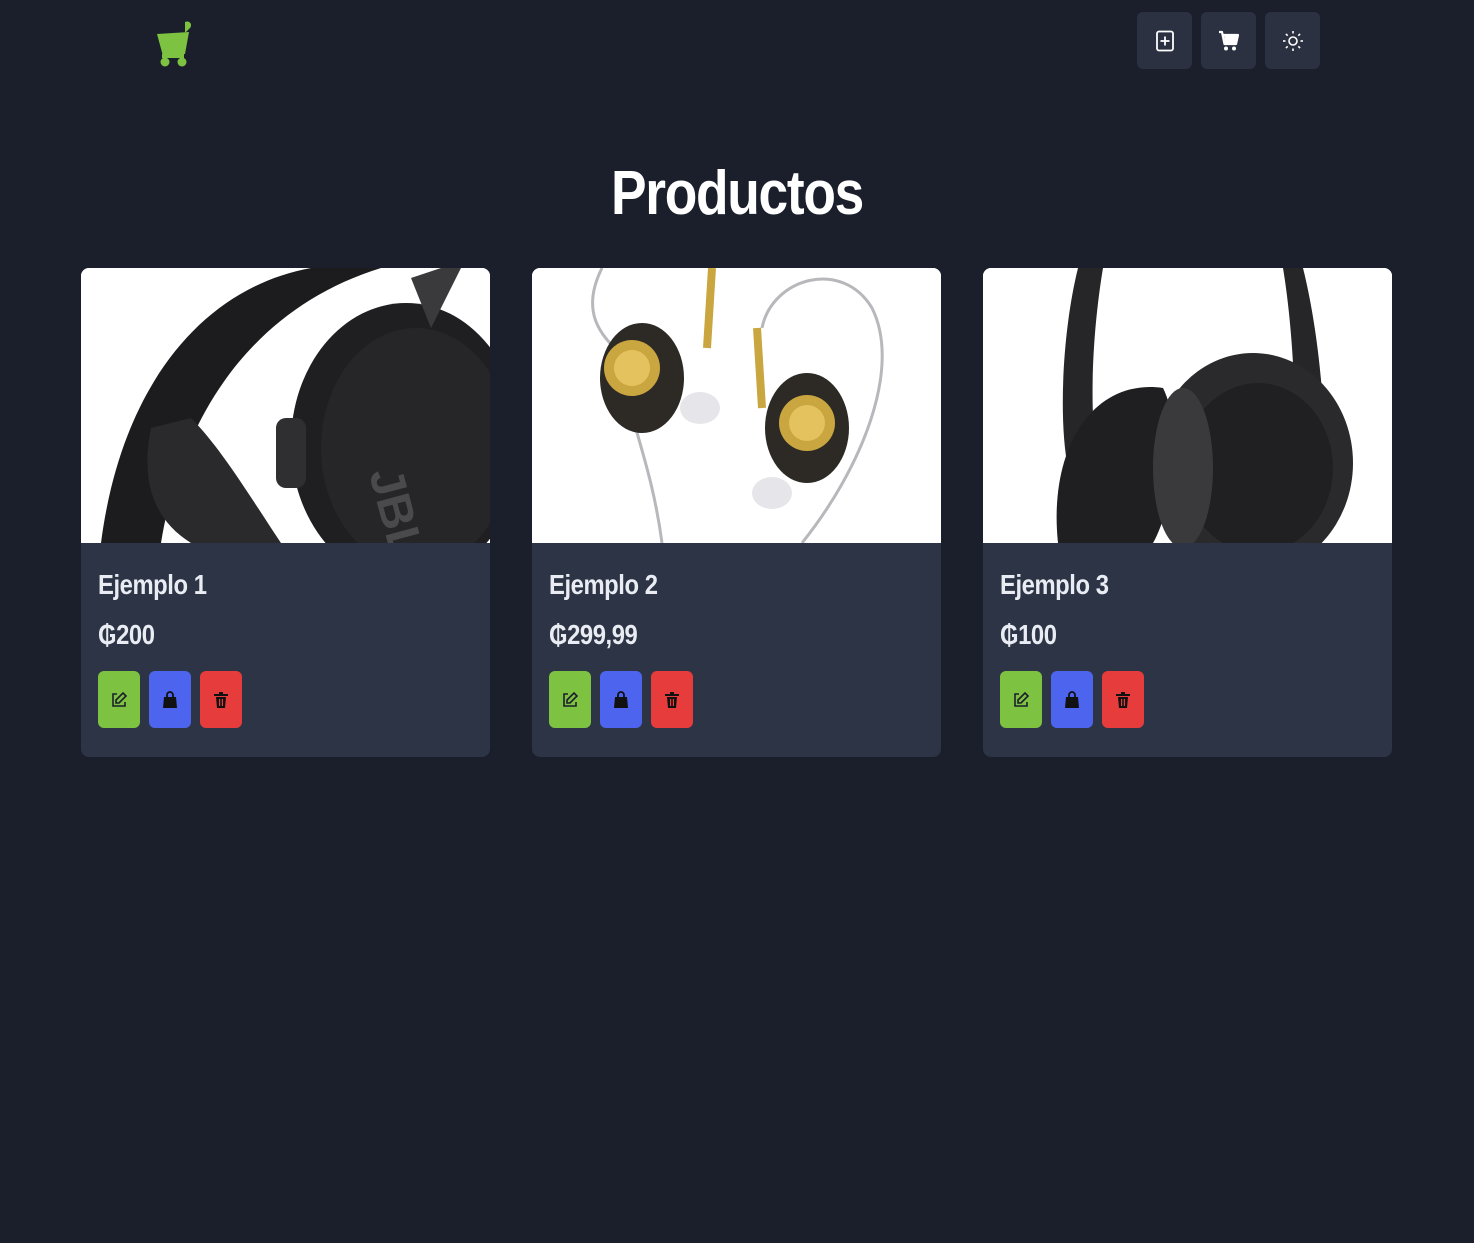 This screenshot has height=1243, width=1474. I want to click on sun-icon, so click(1292, 40).